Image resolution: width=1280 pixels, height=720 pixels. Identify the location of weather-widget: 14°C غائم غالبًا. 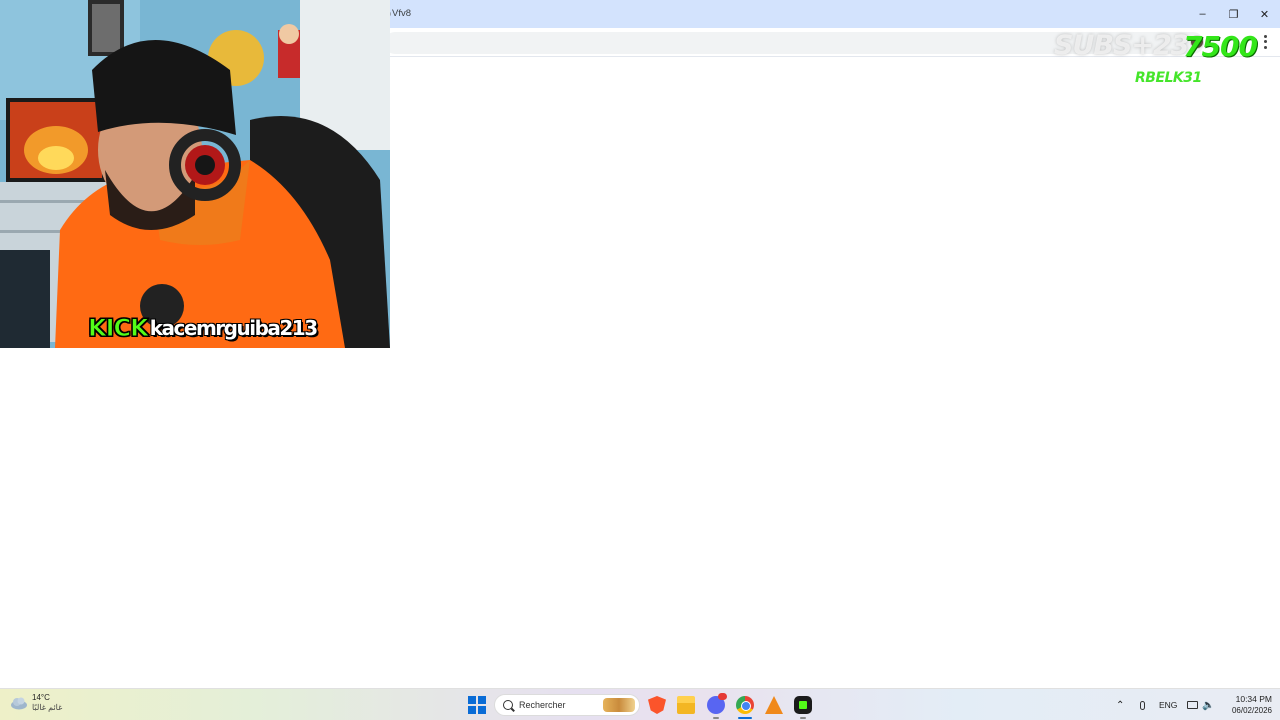
(36, 703).